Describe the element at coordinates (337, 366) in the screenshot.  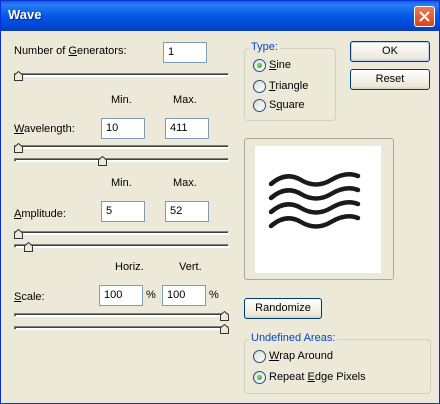
I see `undefined-areas-group` at that location.